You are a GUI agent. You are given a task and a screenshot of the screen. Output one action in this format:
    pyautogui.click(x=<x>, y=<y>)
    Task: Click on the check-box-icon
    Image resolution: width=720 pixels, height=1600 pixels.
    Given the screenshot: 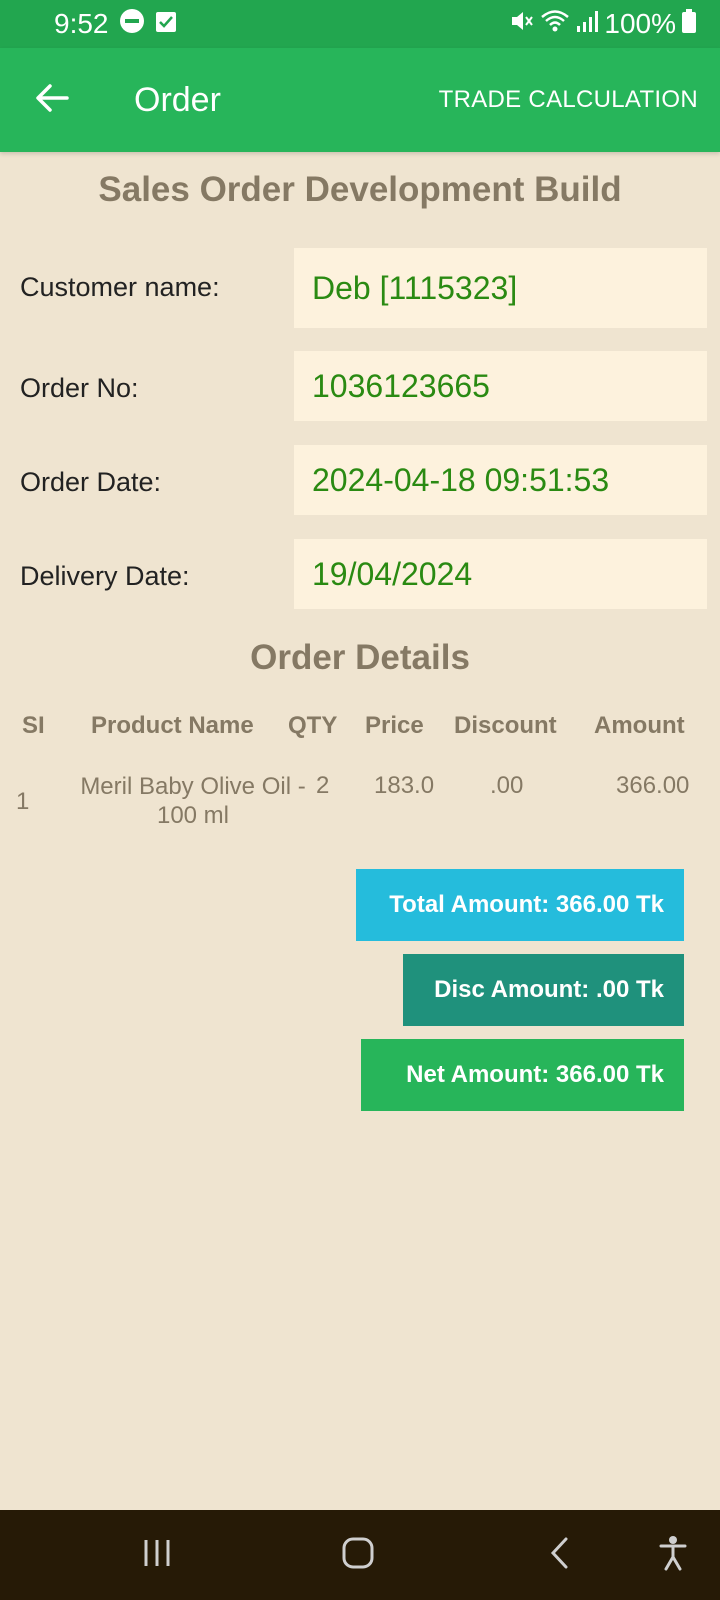 What is the action you would take?
    pyautogui.click(x=166, y=24)
    